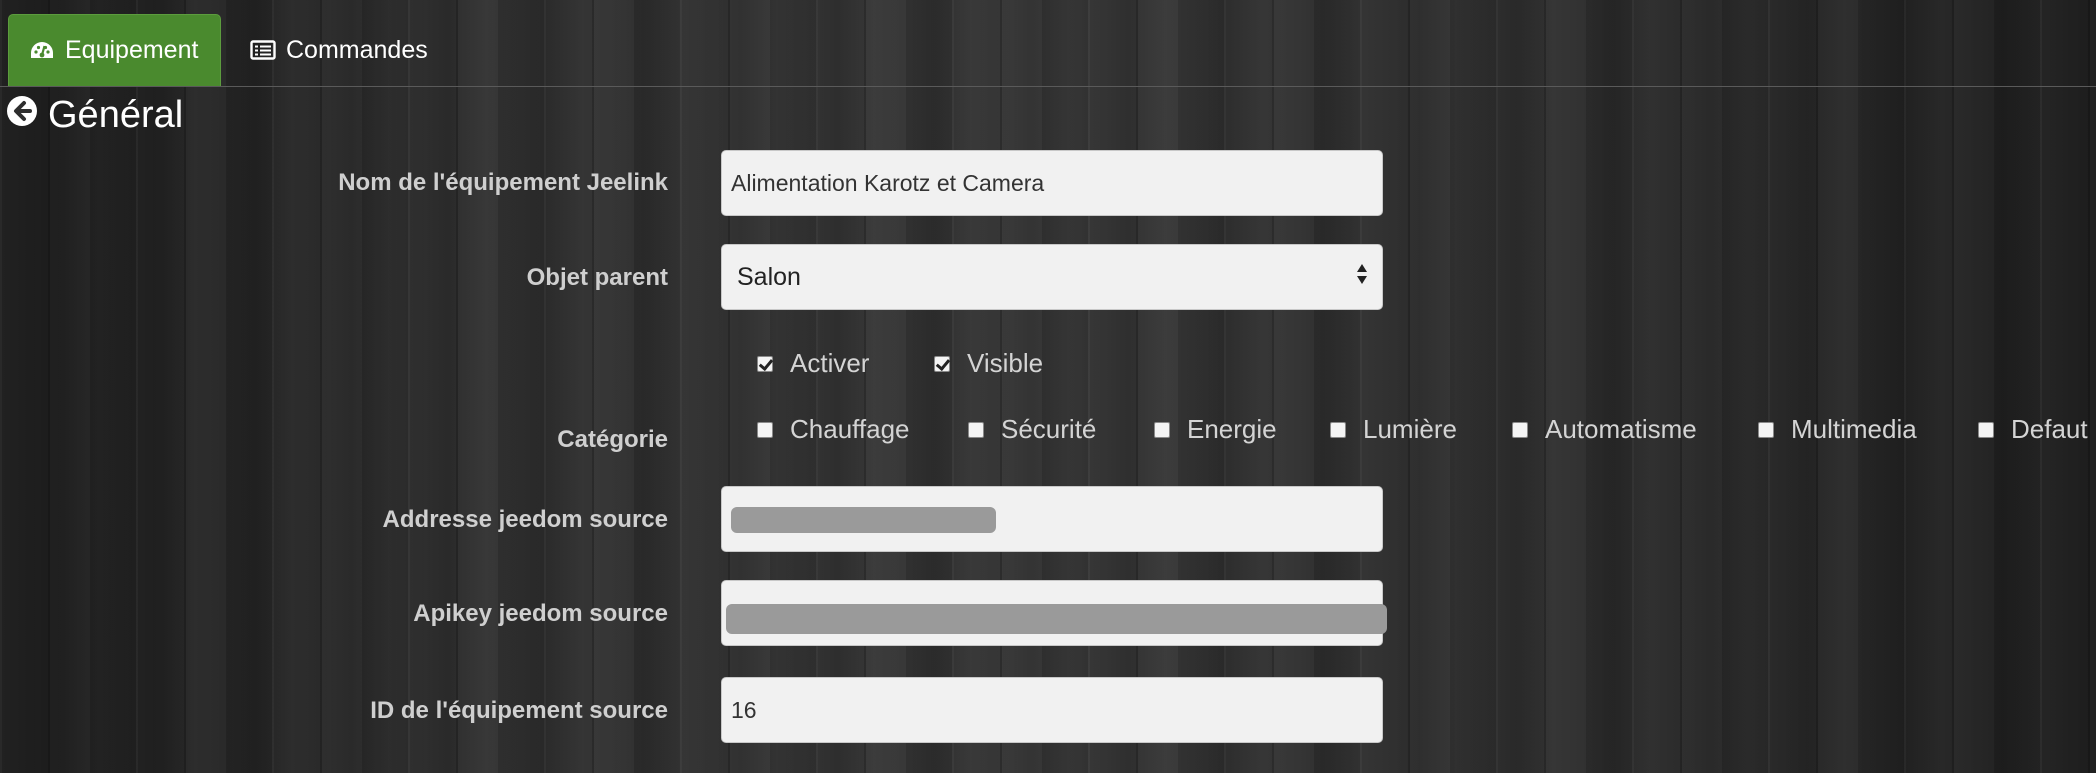 The width and height of the screenshot is (2096, 773). What do you see at coordinates (42, 51) in the screenshot?
I see `tachometer-icon` at bounding box center [42, 51].